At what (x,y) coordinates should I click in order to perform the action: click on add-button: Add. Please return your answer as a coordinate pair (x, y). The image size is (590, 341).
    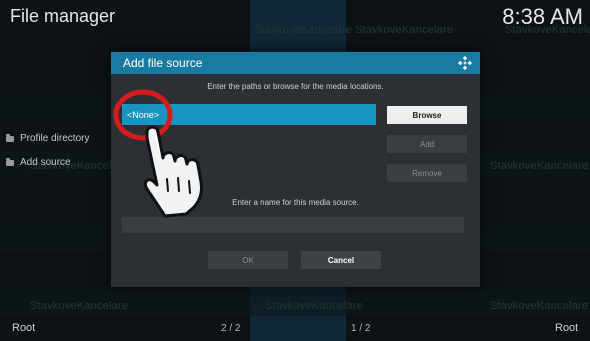
    Looking at the image, I should click on (427, 144).